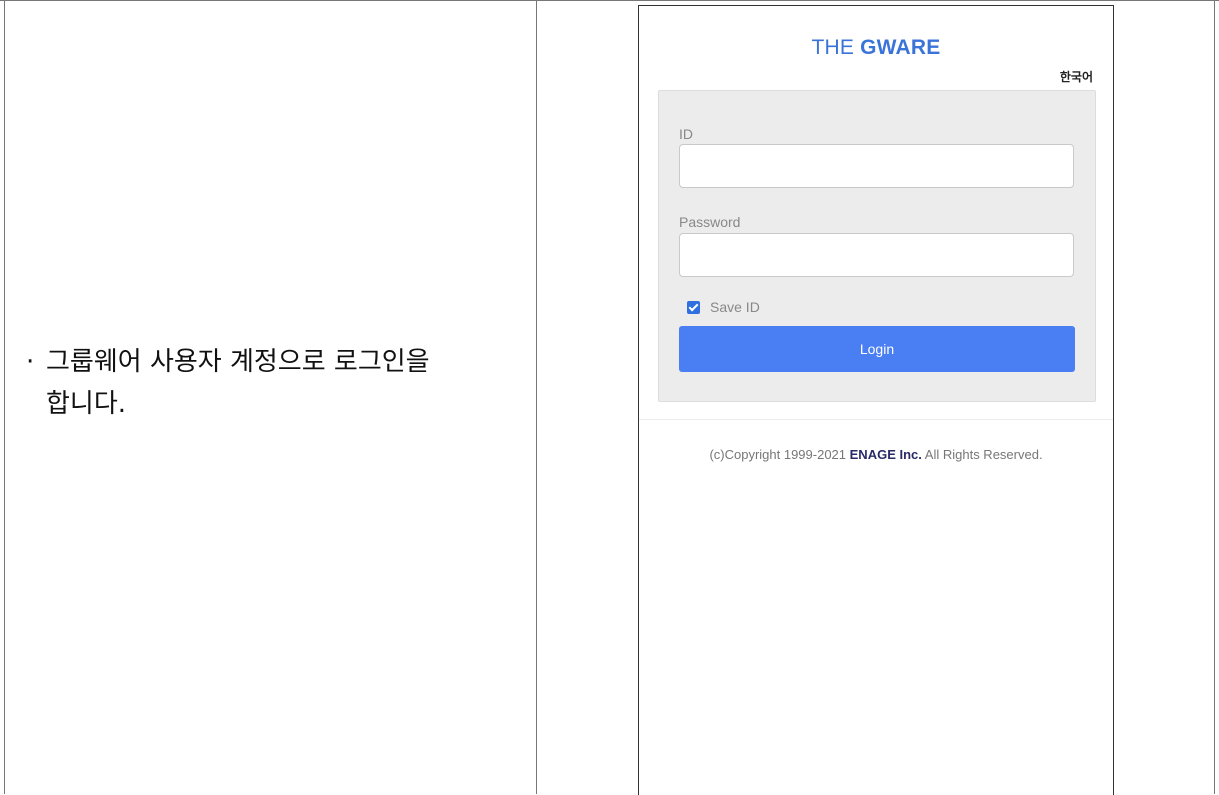 The height and width of the screenshot is (795, 1219). What do you see at coordinates (876, 255) in the screenshot?
I see `password-input` at bounding box center [876, 255].